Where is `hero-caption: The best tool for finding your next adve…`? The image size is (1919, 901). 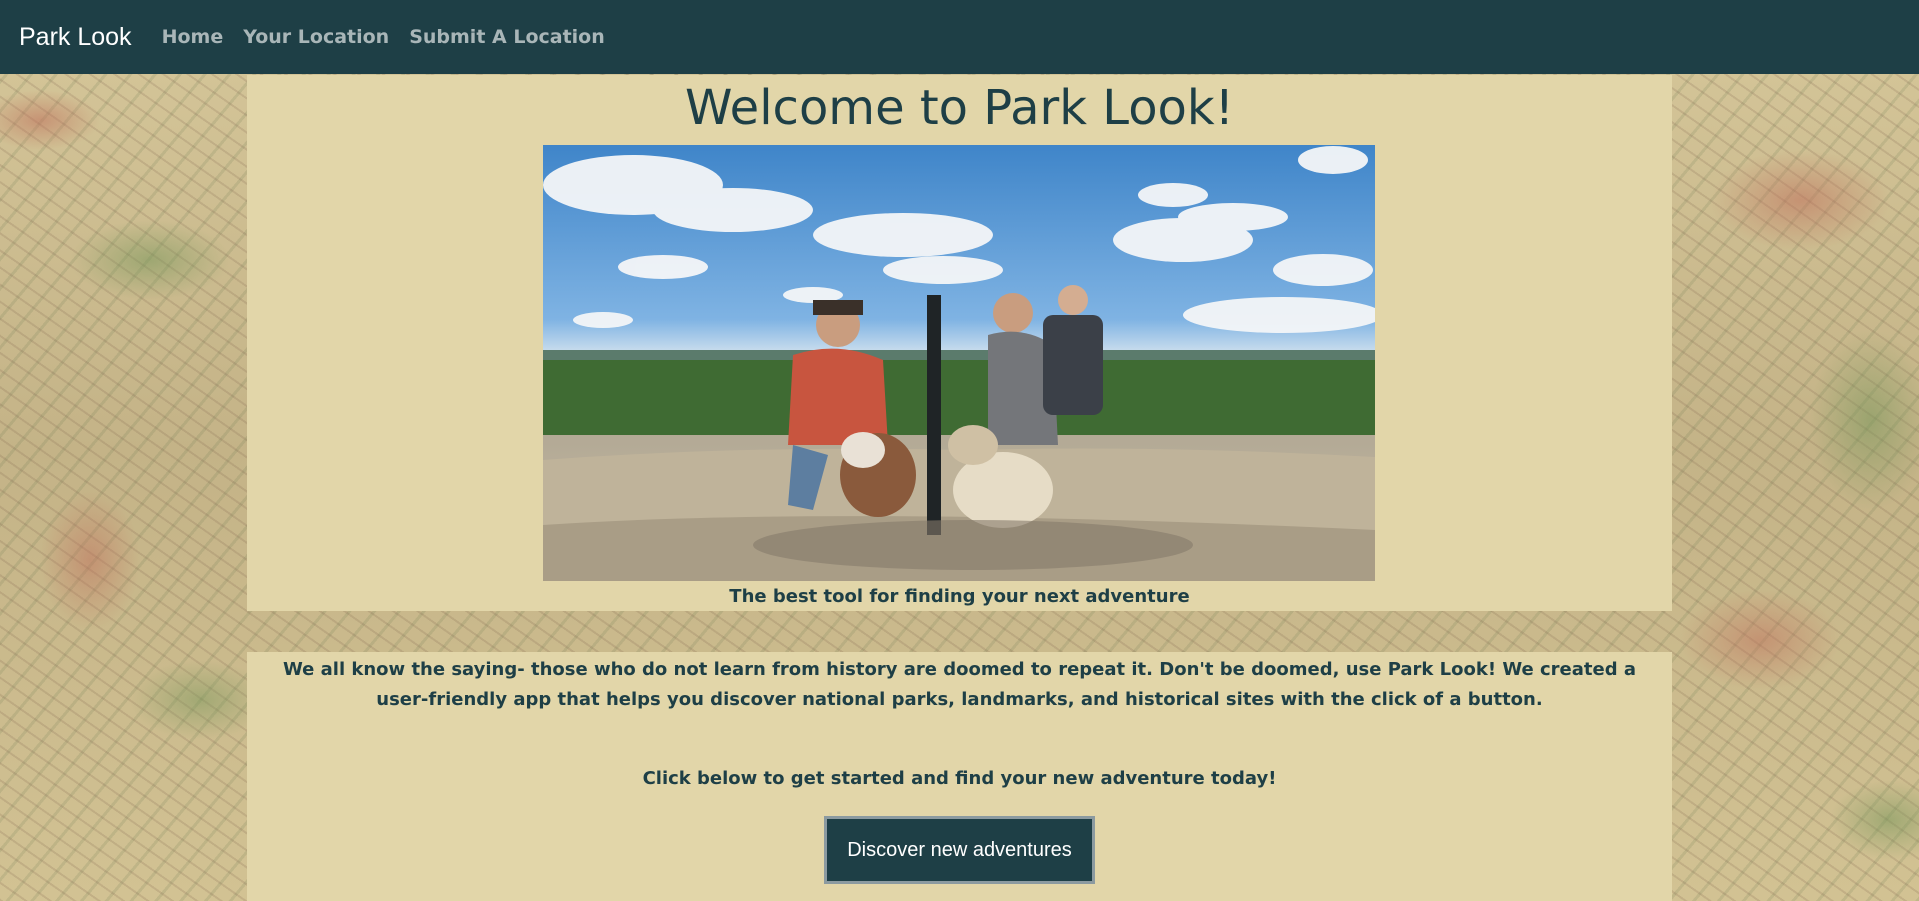
hero-caption: The best tool for finding your next adve… is located at coordinates (959, 596).